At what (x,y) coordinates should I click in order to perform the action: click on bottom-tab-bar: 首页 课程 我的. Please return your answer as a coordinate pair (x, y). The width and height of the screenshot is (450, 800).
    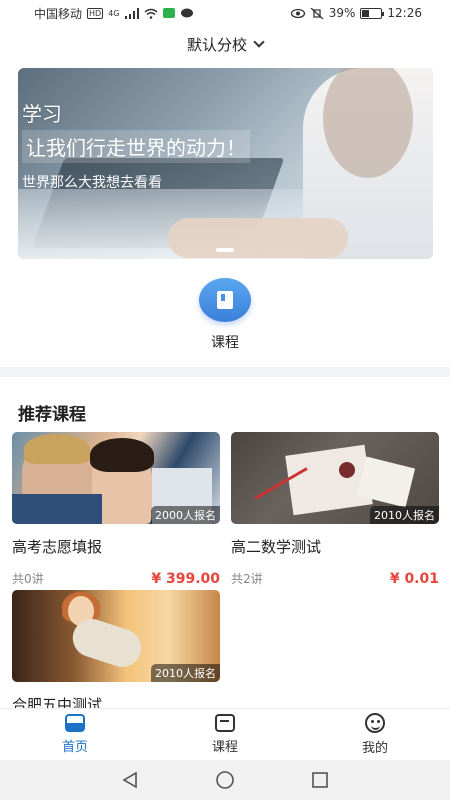
    Looking at the image, I should click on (225, 734).